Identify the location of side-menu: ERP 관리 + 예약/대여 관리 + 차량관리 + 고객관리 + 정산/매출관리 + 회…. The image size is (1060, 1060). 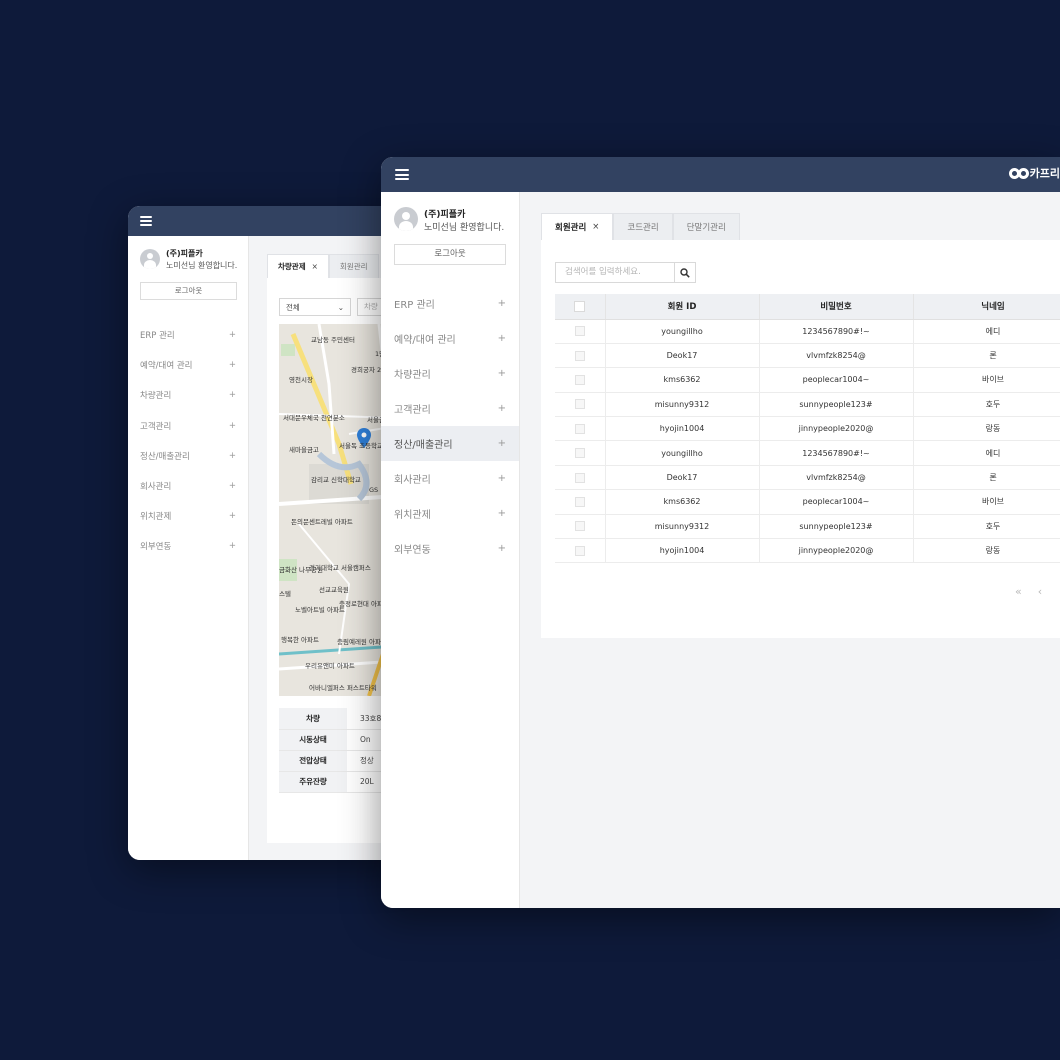
(188, 441).